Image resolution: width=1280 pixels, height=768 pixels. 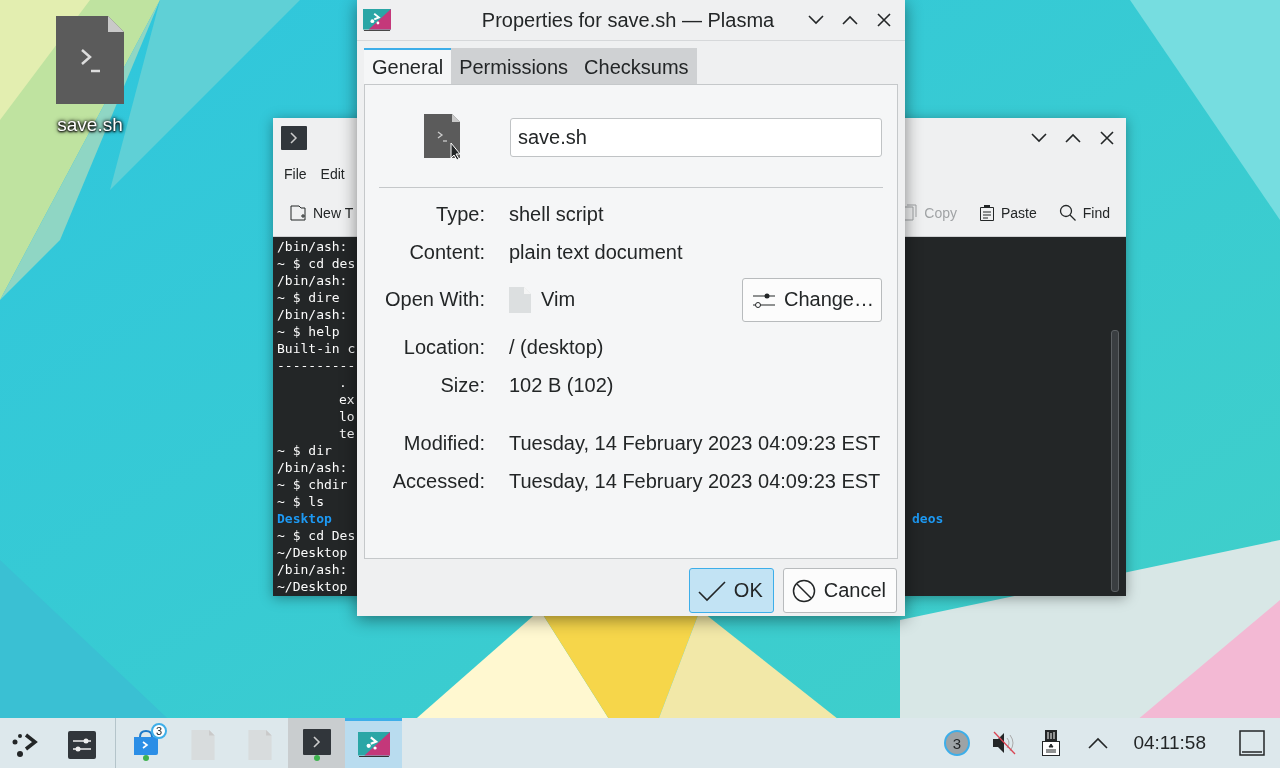 I want to click on notification-count: 3, so click(x=956, y=743).